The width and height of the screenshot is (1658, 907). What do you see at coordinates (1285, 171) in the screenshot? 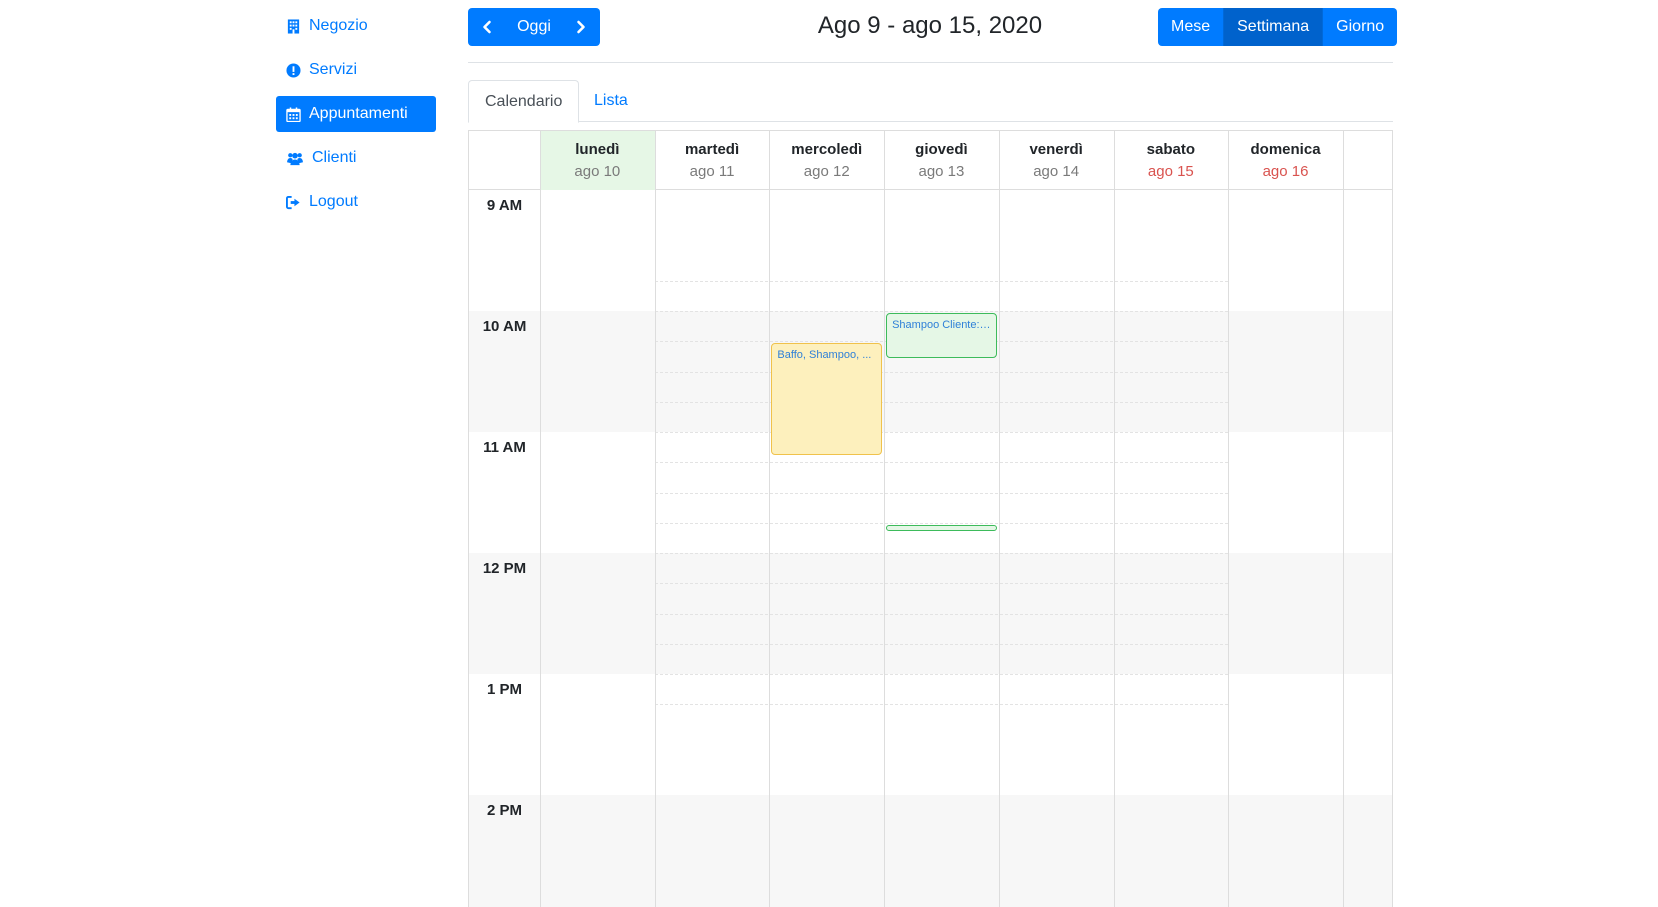
I see `day-date: ago 16` at bounding box center [1285, 171].